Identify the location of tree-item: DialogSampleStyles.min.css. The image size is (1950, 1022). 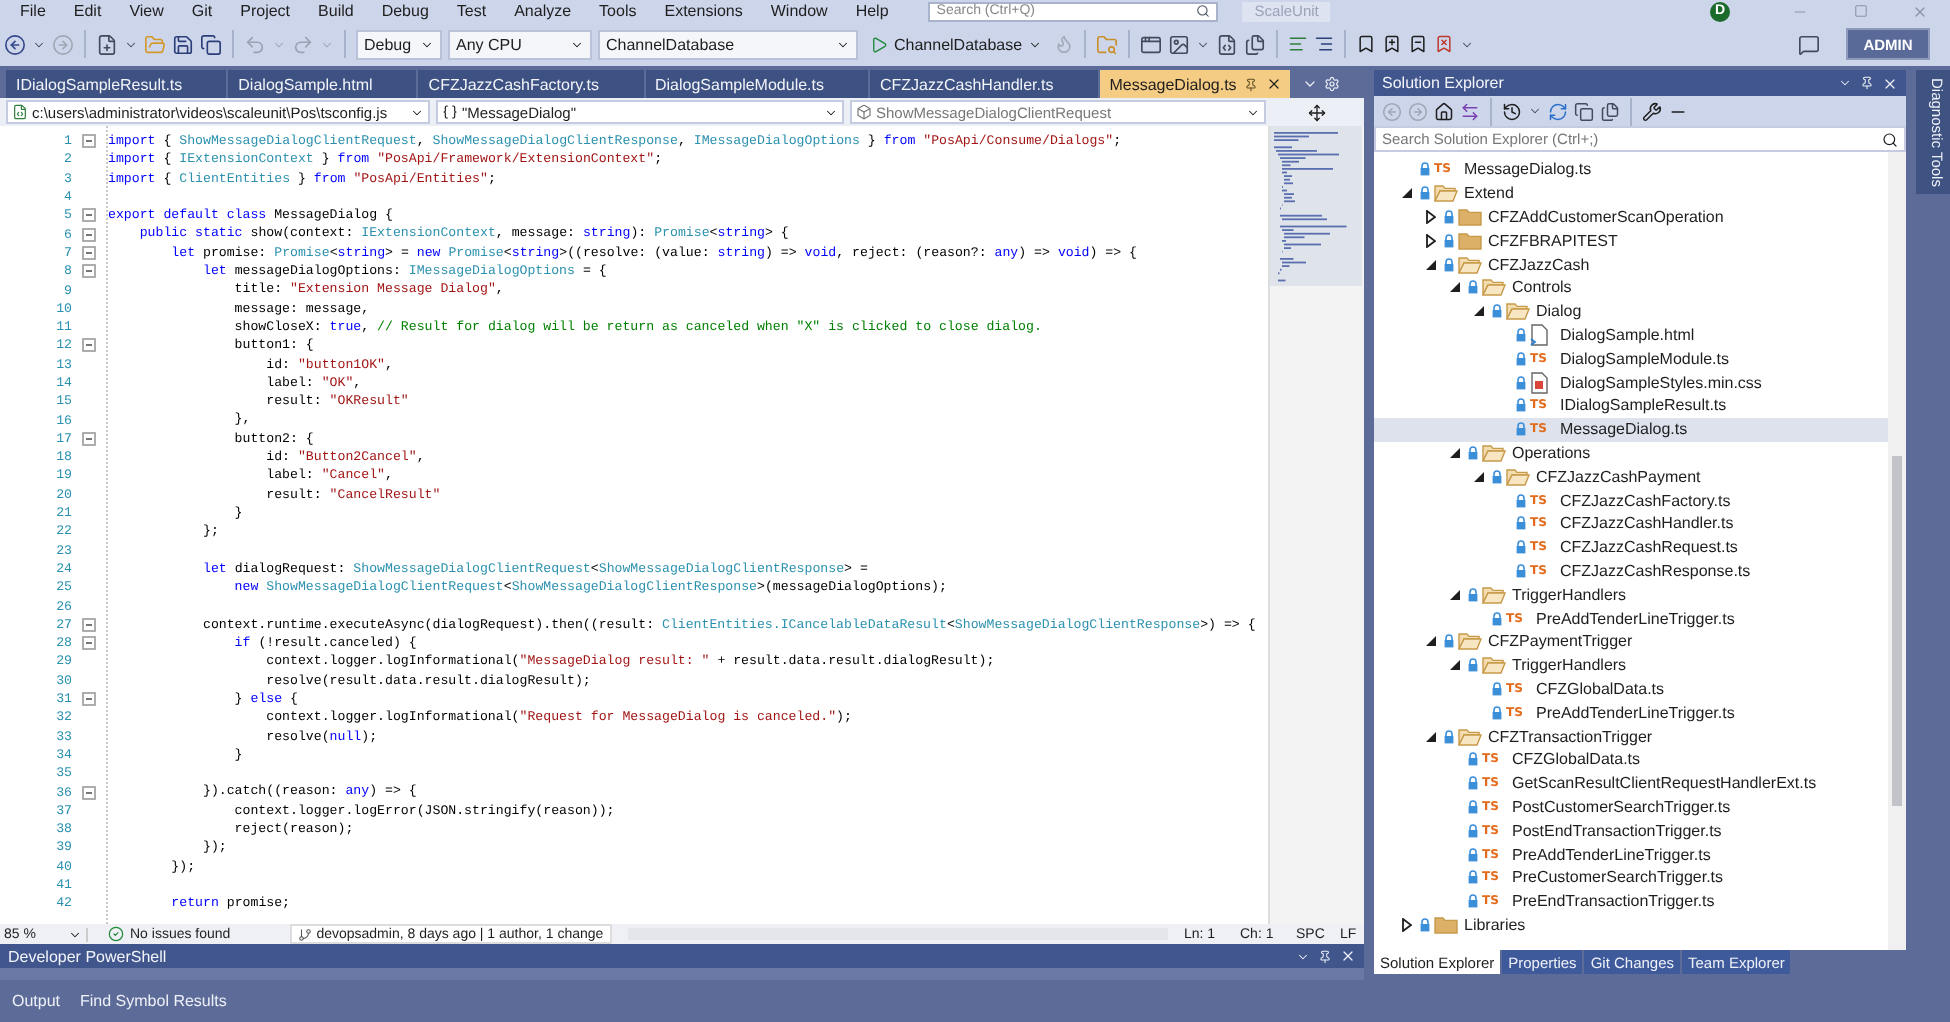
(1631, 382).